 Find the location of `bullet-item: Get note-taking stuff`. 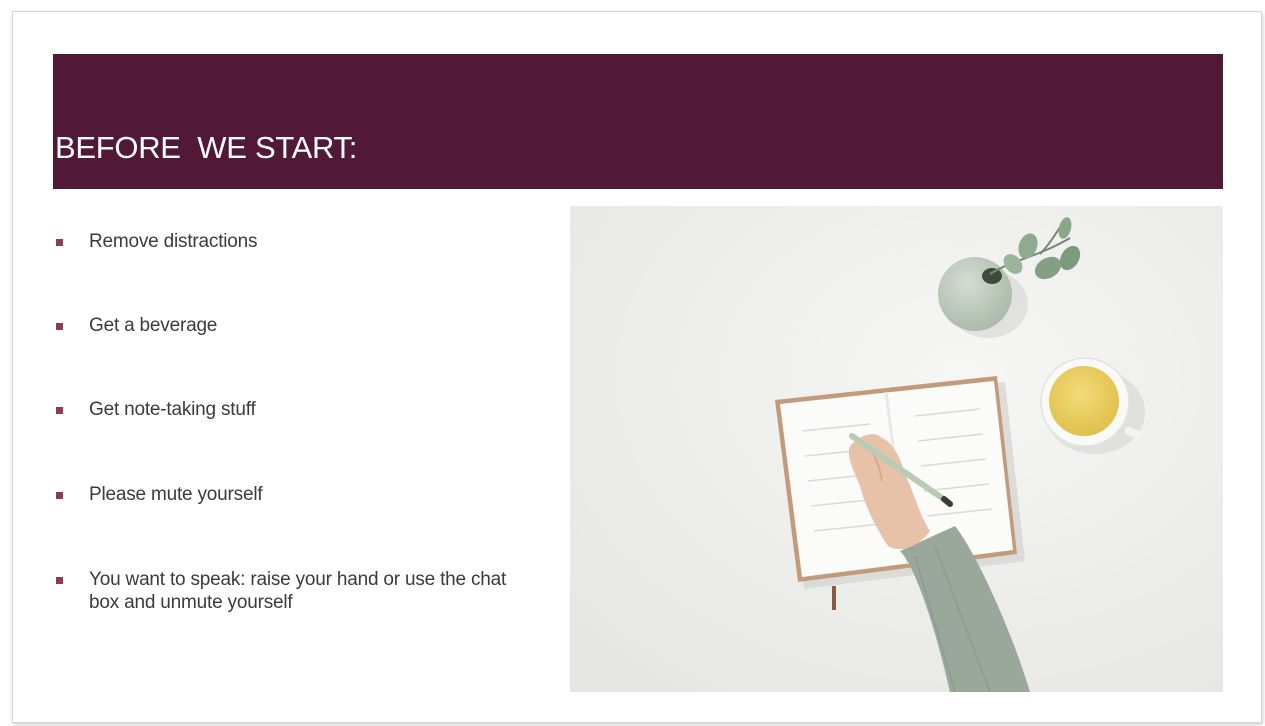

bullet-item: Get note-taking stuff is located at coordinates (296, 409).